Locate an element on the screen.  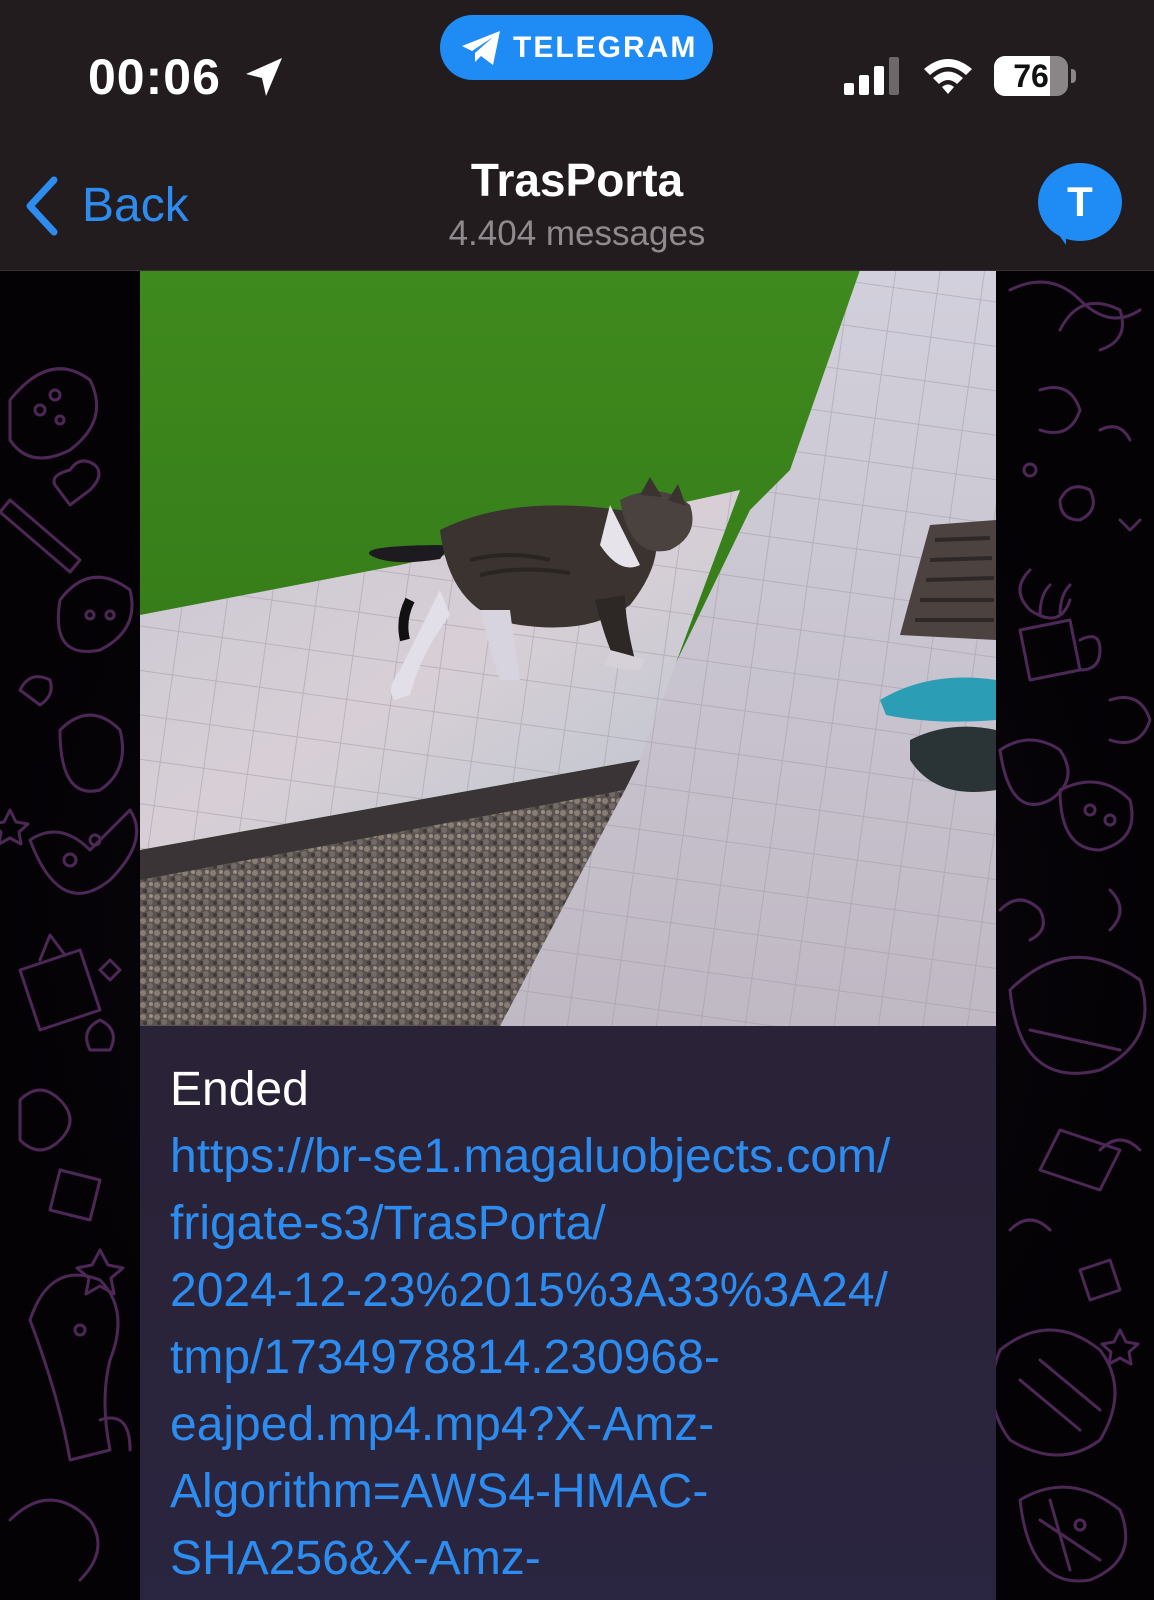
battery-body: 76 is located at coordinates (1031, 76).